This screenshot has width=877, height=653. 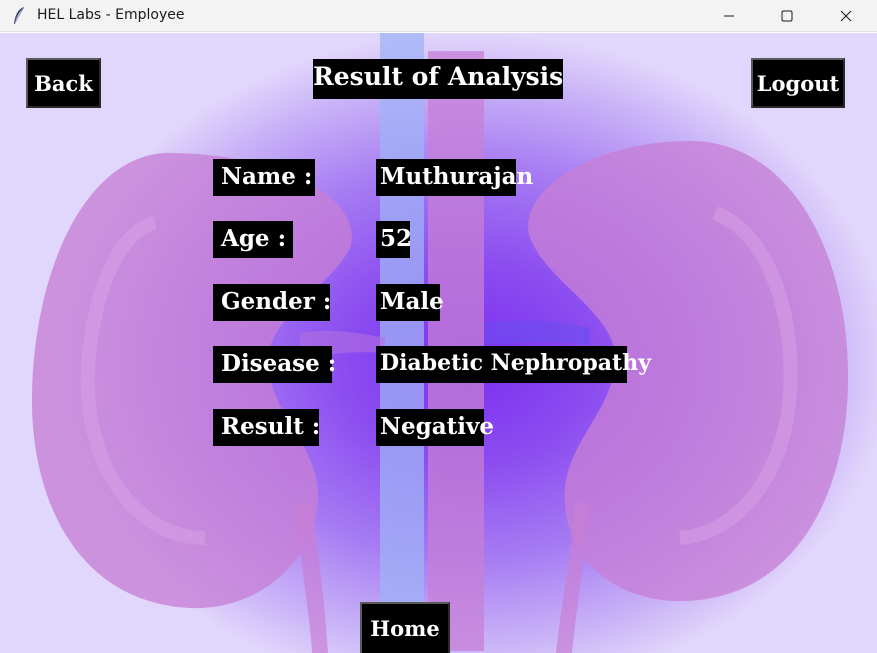 I want to click on page-title: Result of Analysis, so click(x=438, y=79).